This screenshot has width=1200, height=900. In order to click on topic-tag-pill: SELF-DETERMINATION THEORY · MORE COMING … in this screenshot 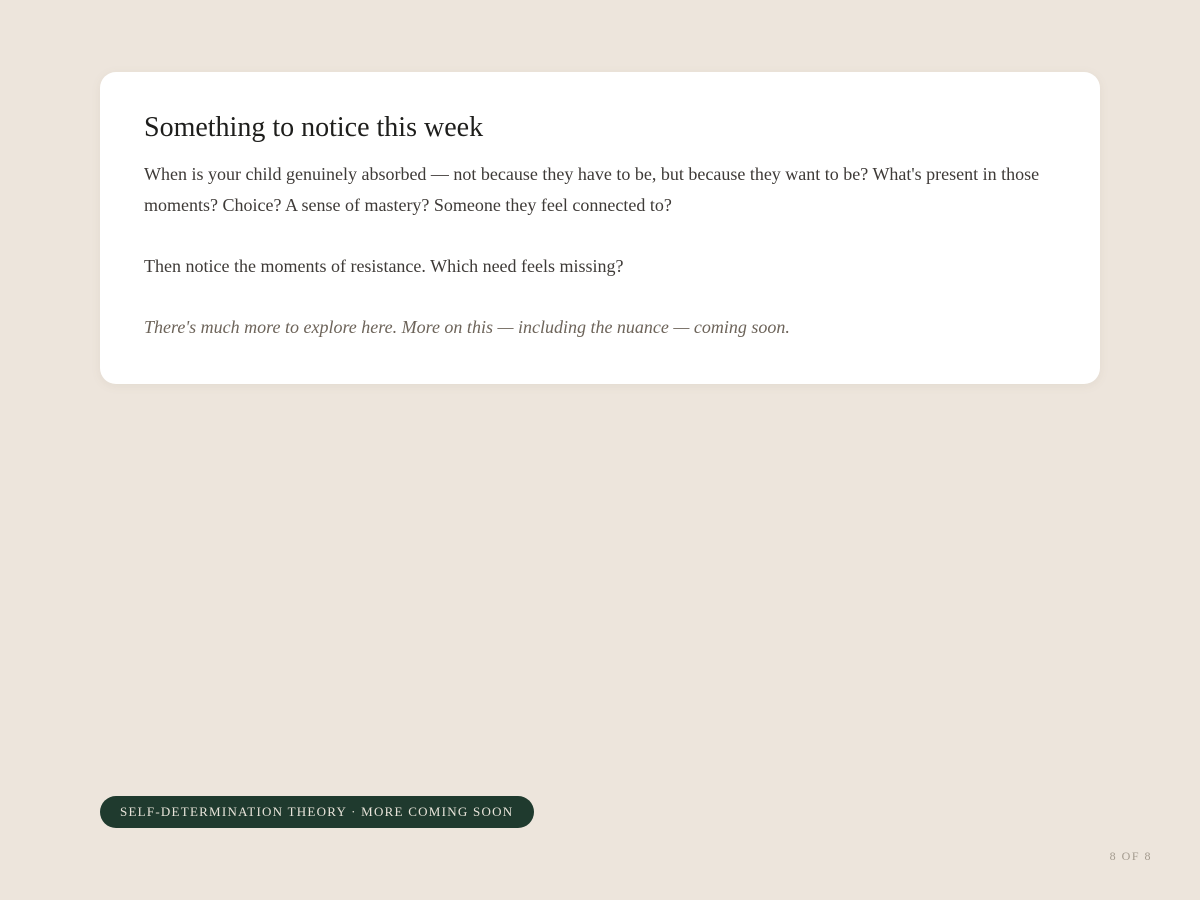, I will do `click(317, 812)`.